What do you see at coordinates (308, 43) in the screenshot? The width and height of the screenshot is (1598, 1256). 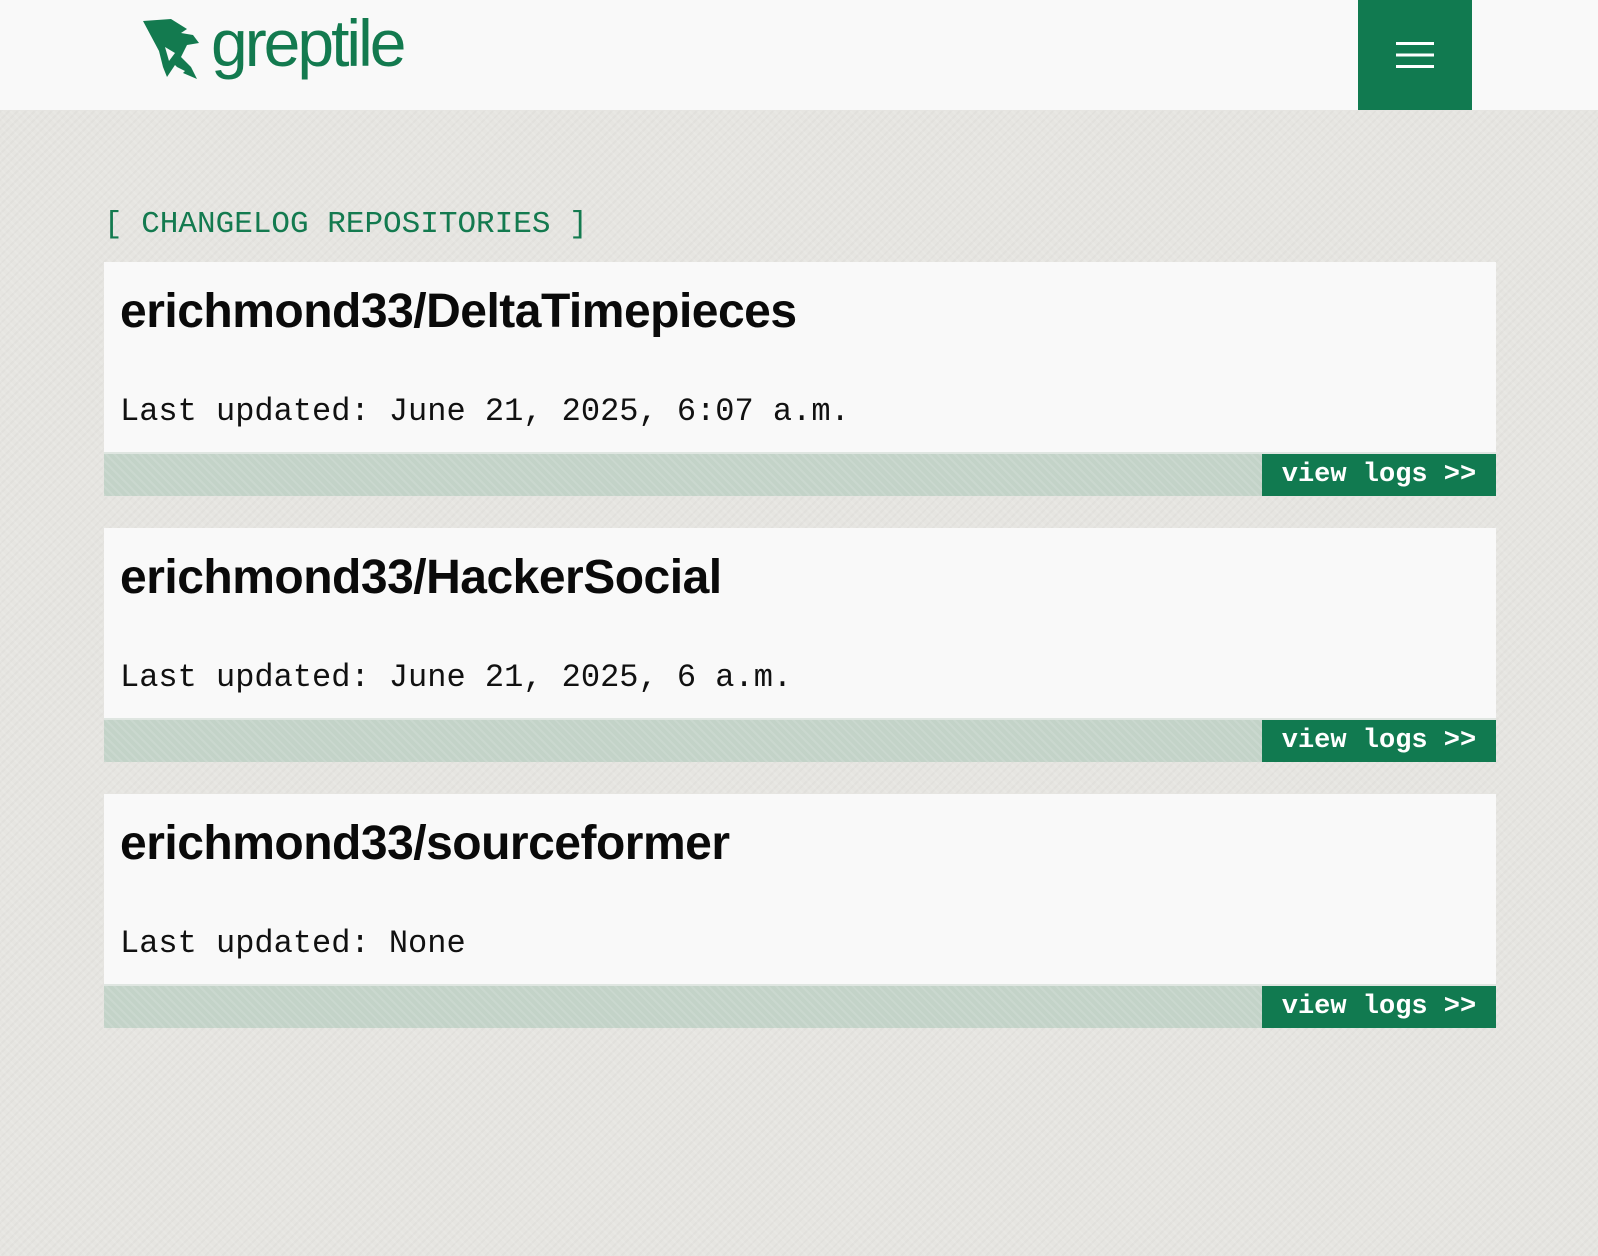 I see `brand-name: greptile` at bounding box center [308, 43].